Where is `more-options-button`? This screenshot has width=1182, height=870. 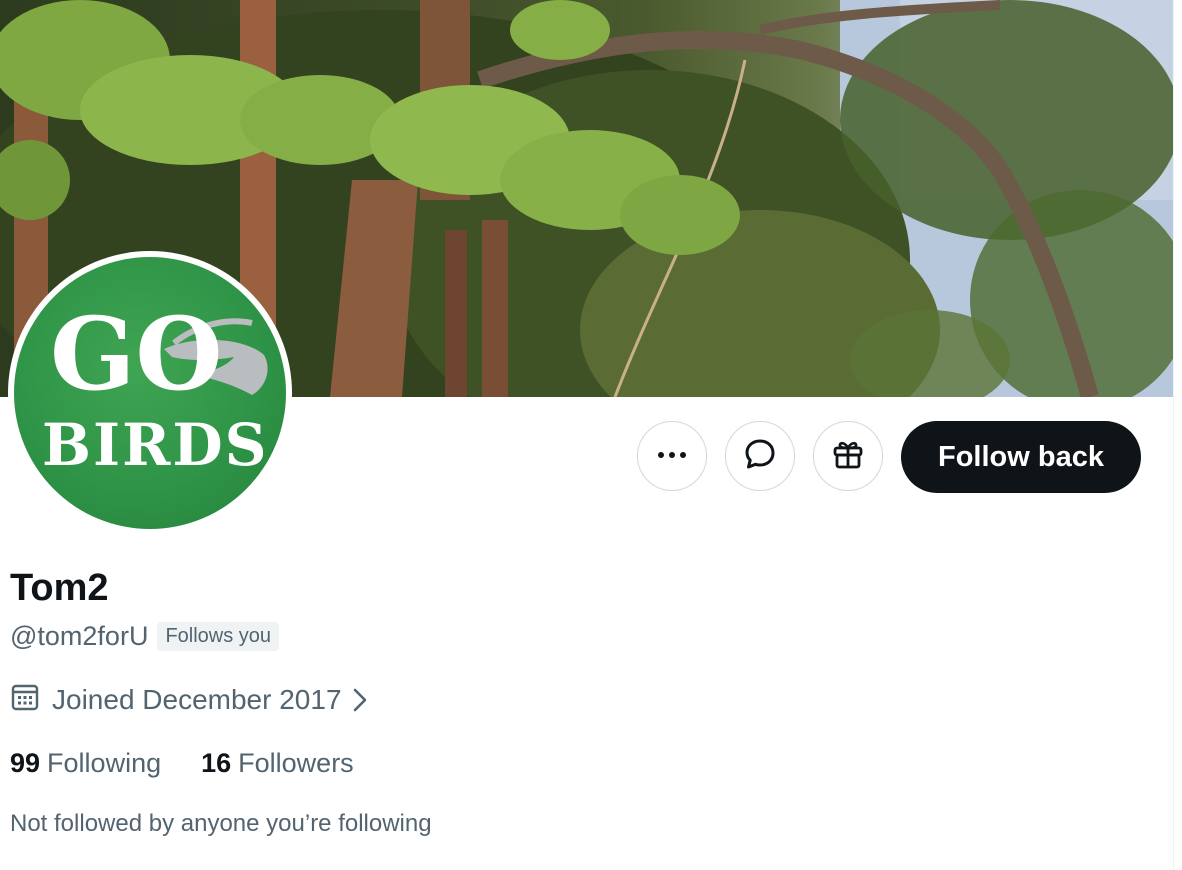 more-options-button is located at coordinates (672, 456).